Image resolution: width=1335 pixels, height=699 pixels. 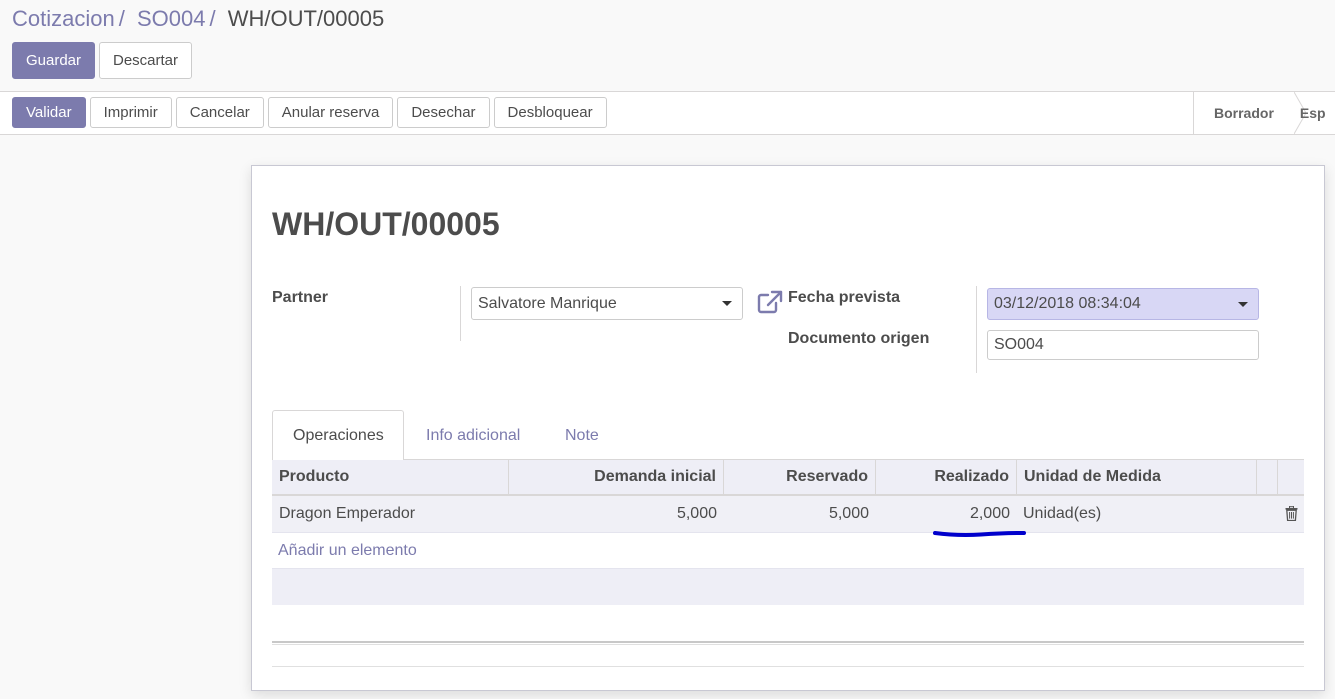 I want to click on column-header-reserved: Reservado, so click(x=800, y=477).